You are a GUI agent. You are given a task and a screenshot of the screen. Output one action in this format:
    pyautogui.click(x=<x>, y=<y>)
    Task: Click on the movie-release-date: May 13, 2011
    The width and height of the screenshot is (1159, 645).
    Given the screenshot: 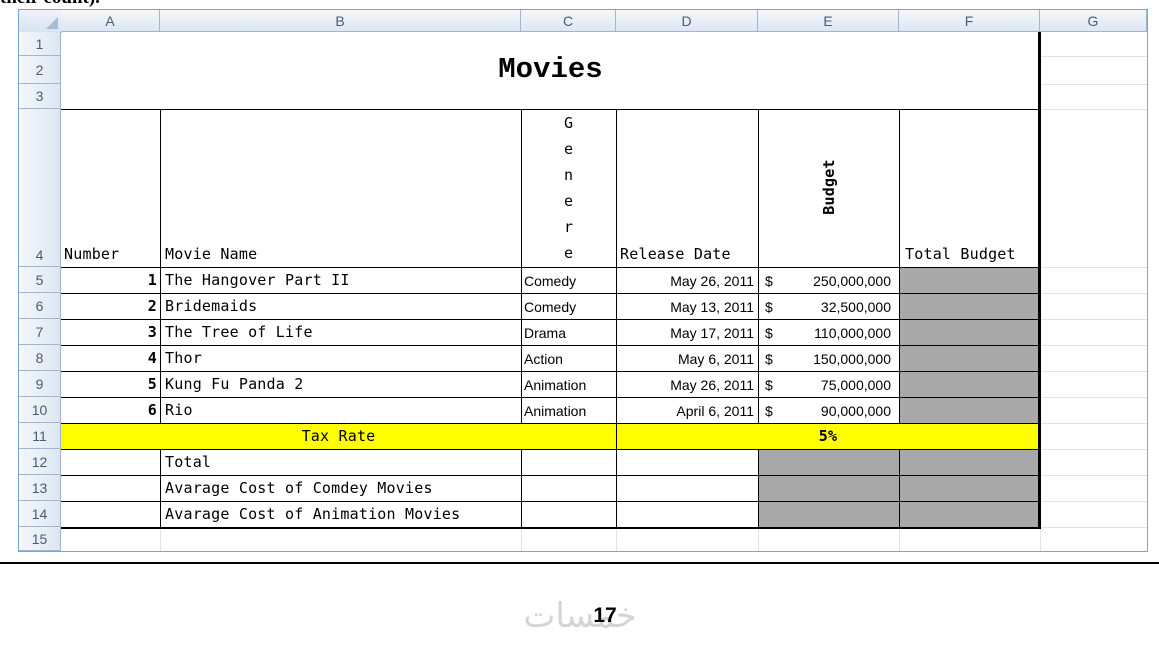 What is the action you would take?
    pyautogui.click(x=685, y=306)
    